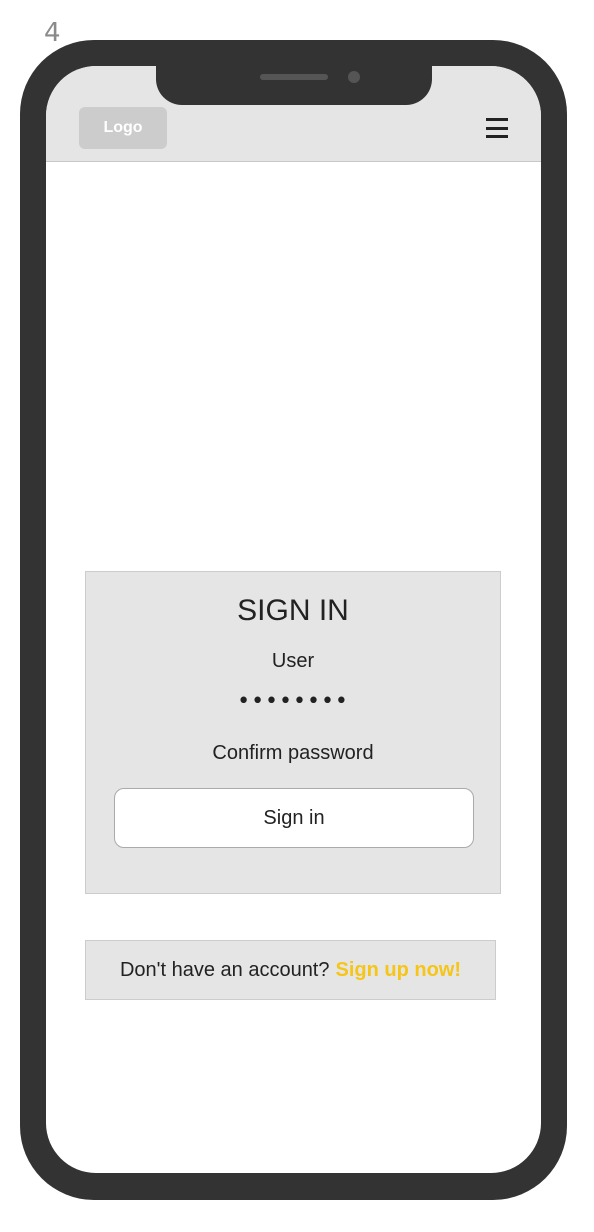 The height and width of the screenshot is (1232, 594). I want to click on signup-banner: Don't have an account? Sign up now!, so click(290, 970).